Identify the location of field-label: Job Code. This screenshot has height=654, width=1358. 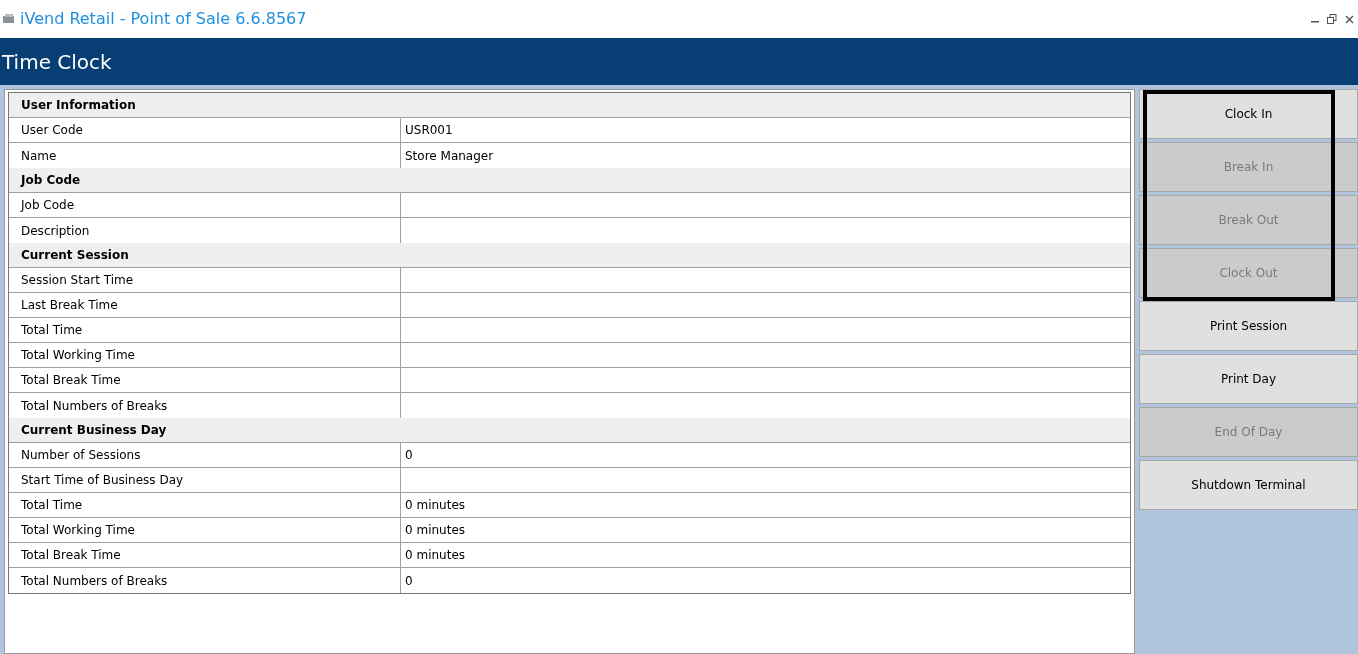
(205, 205).